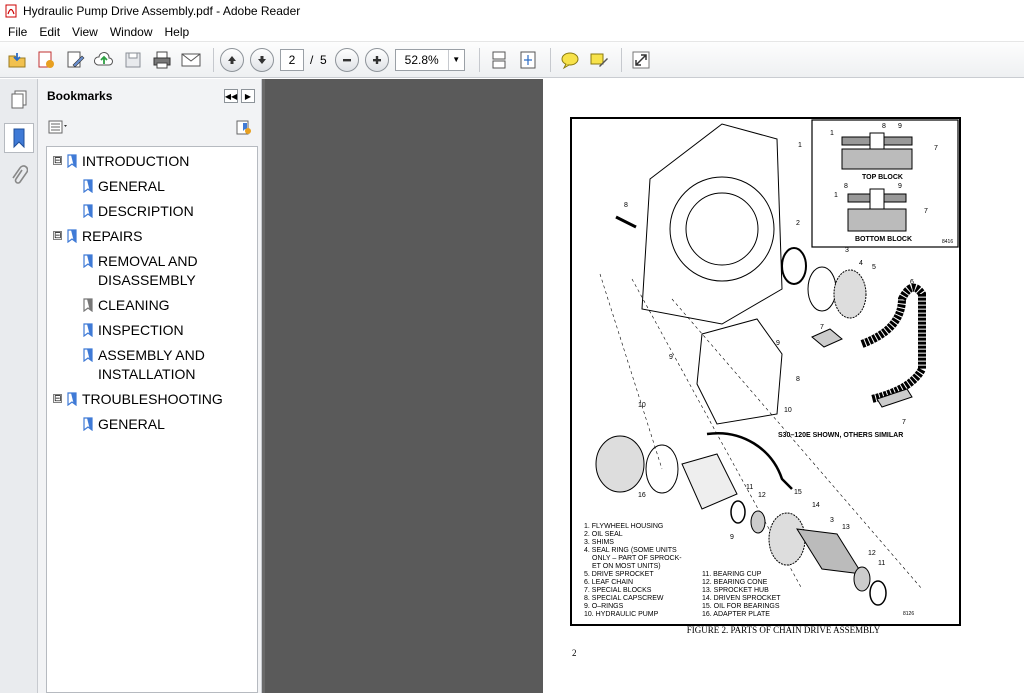 Image resolution: width=1024 pixels, height=693 pixels. I want to click on pages-icon, so click(19, 99).